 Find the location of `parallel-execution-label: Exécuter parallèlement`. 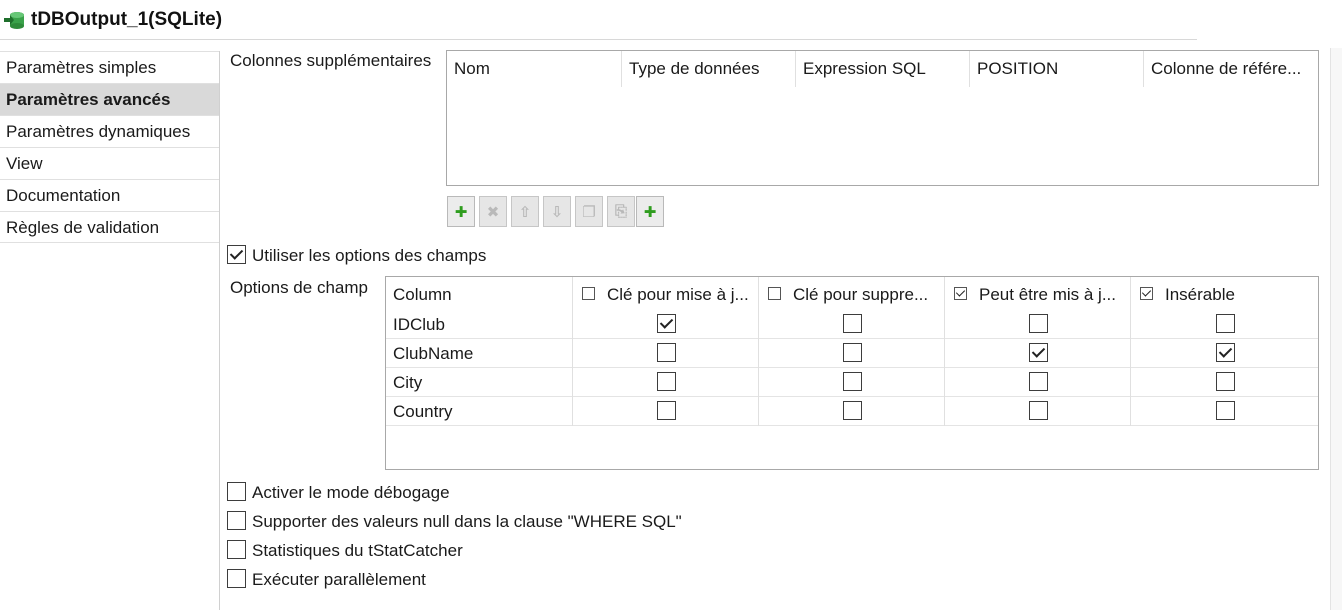

parallel-execution-label: Exécuter parallèlement is located at coordinates (339, 579).